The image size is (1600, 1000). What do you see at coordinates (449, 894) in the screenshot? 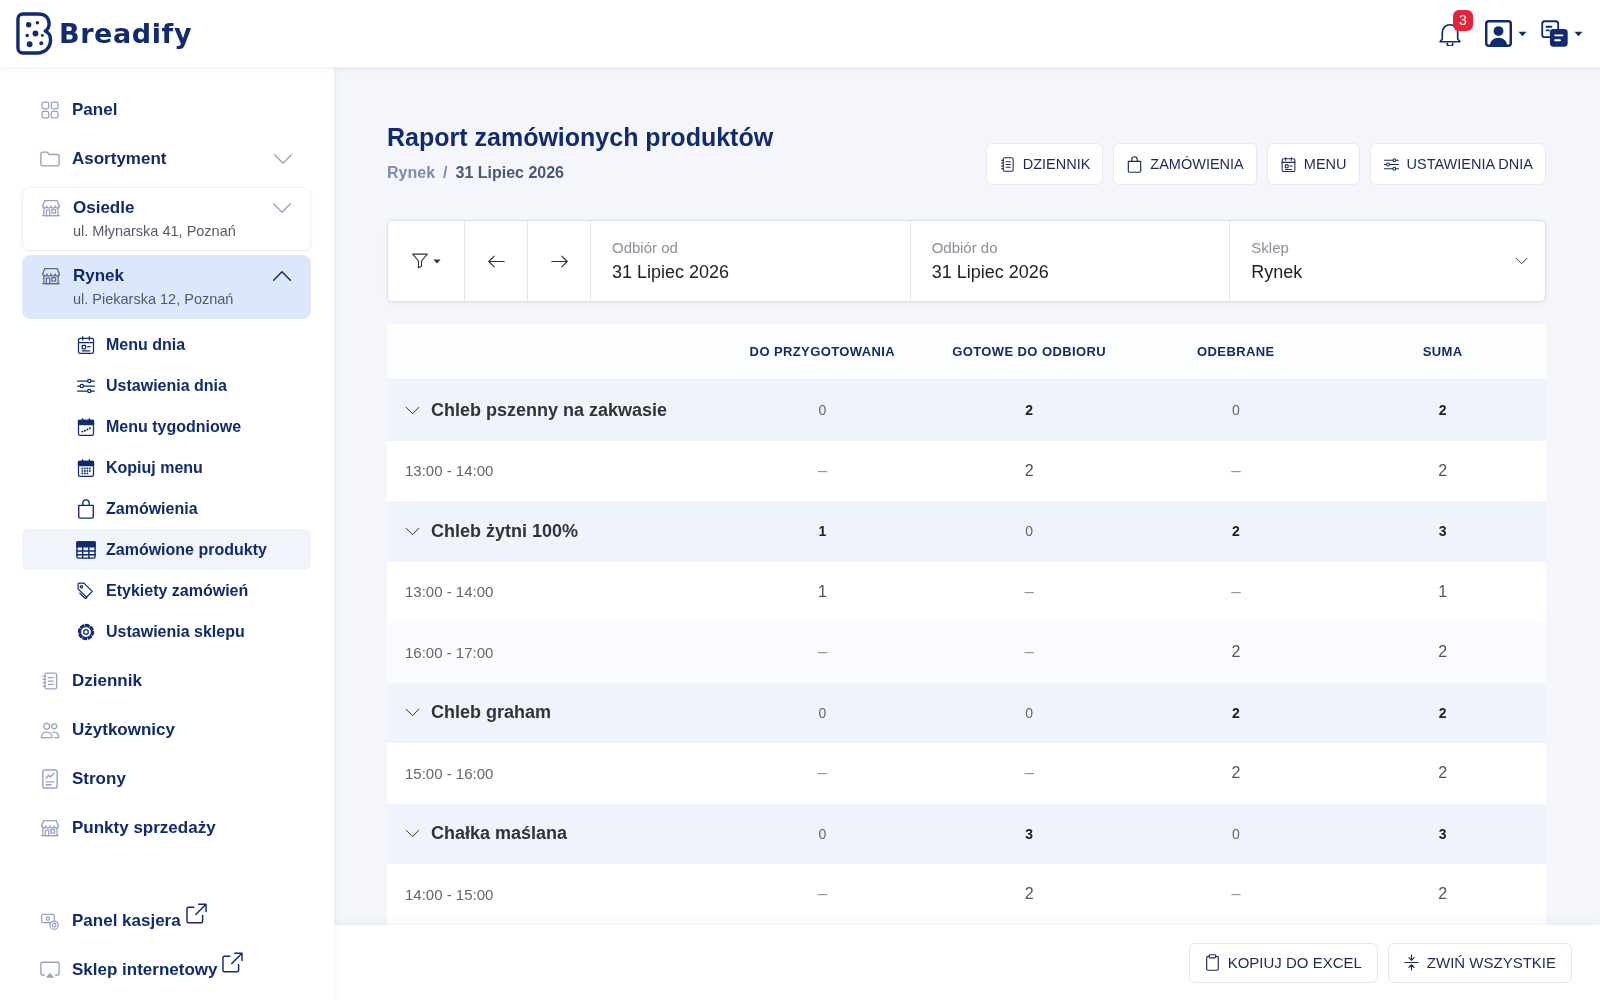
I see `time-slot: 14:00 - 15:00` at bounding box center [449, 894].